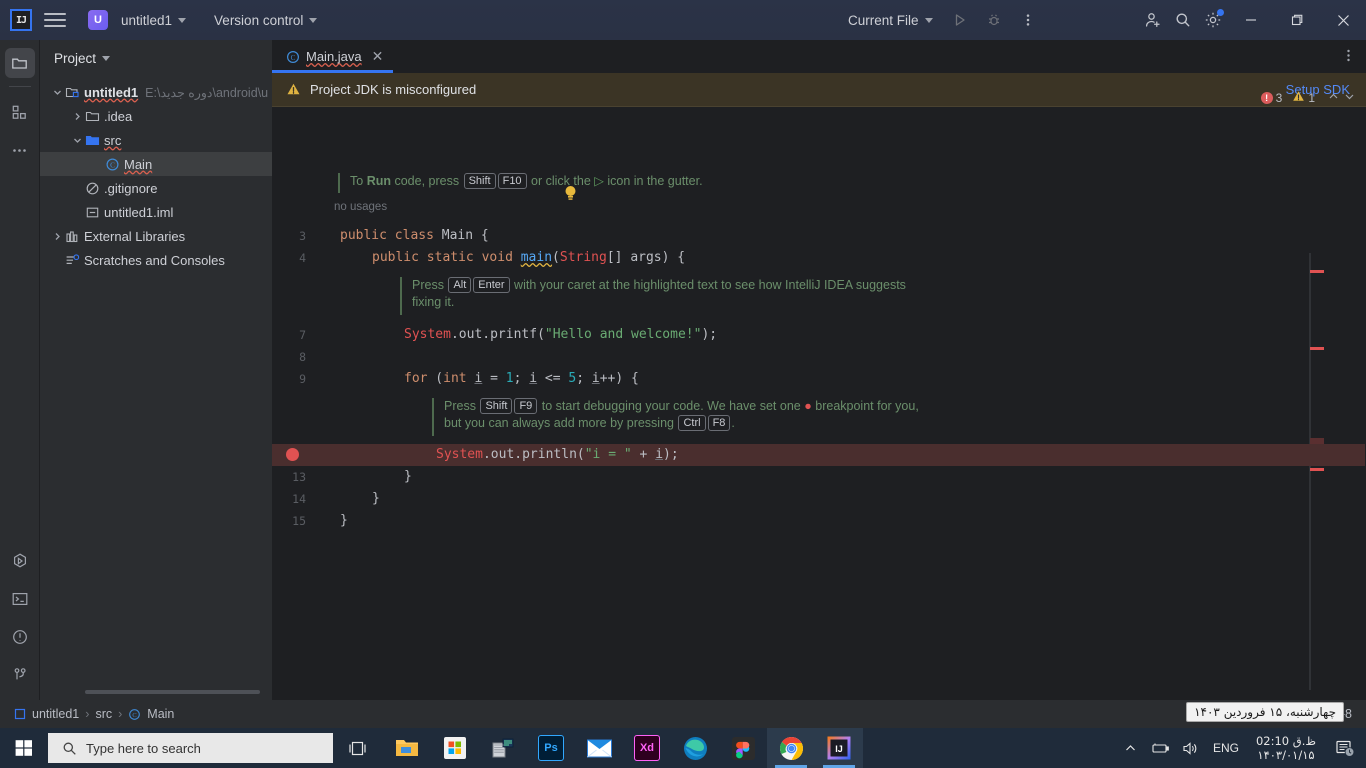 Image resolution: width=1366 pixels, height=768 pixels. What do you see at coordinates (293, 56) in the screenshot?
I see `java-class-icon: C` at bounding box center [293, 56].